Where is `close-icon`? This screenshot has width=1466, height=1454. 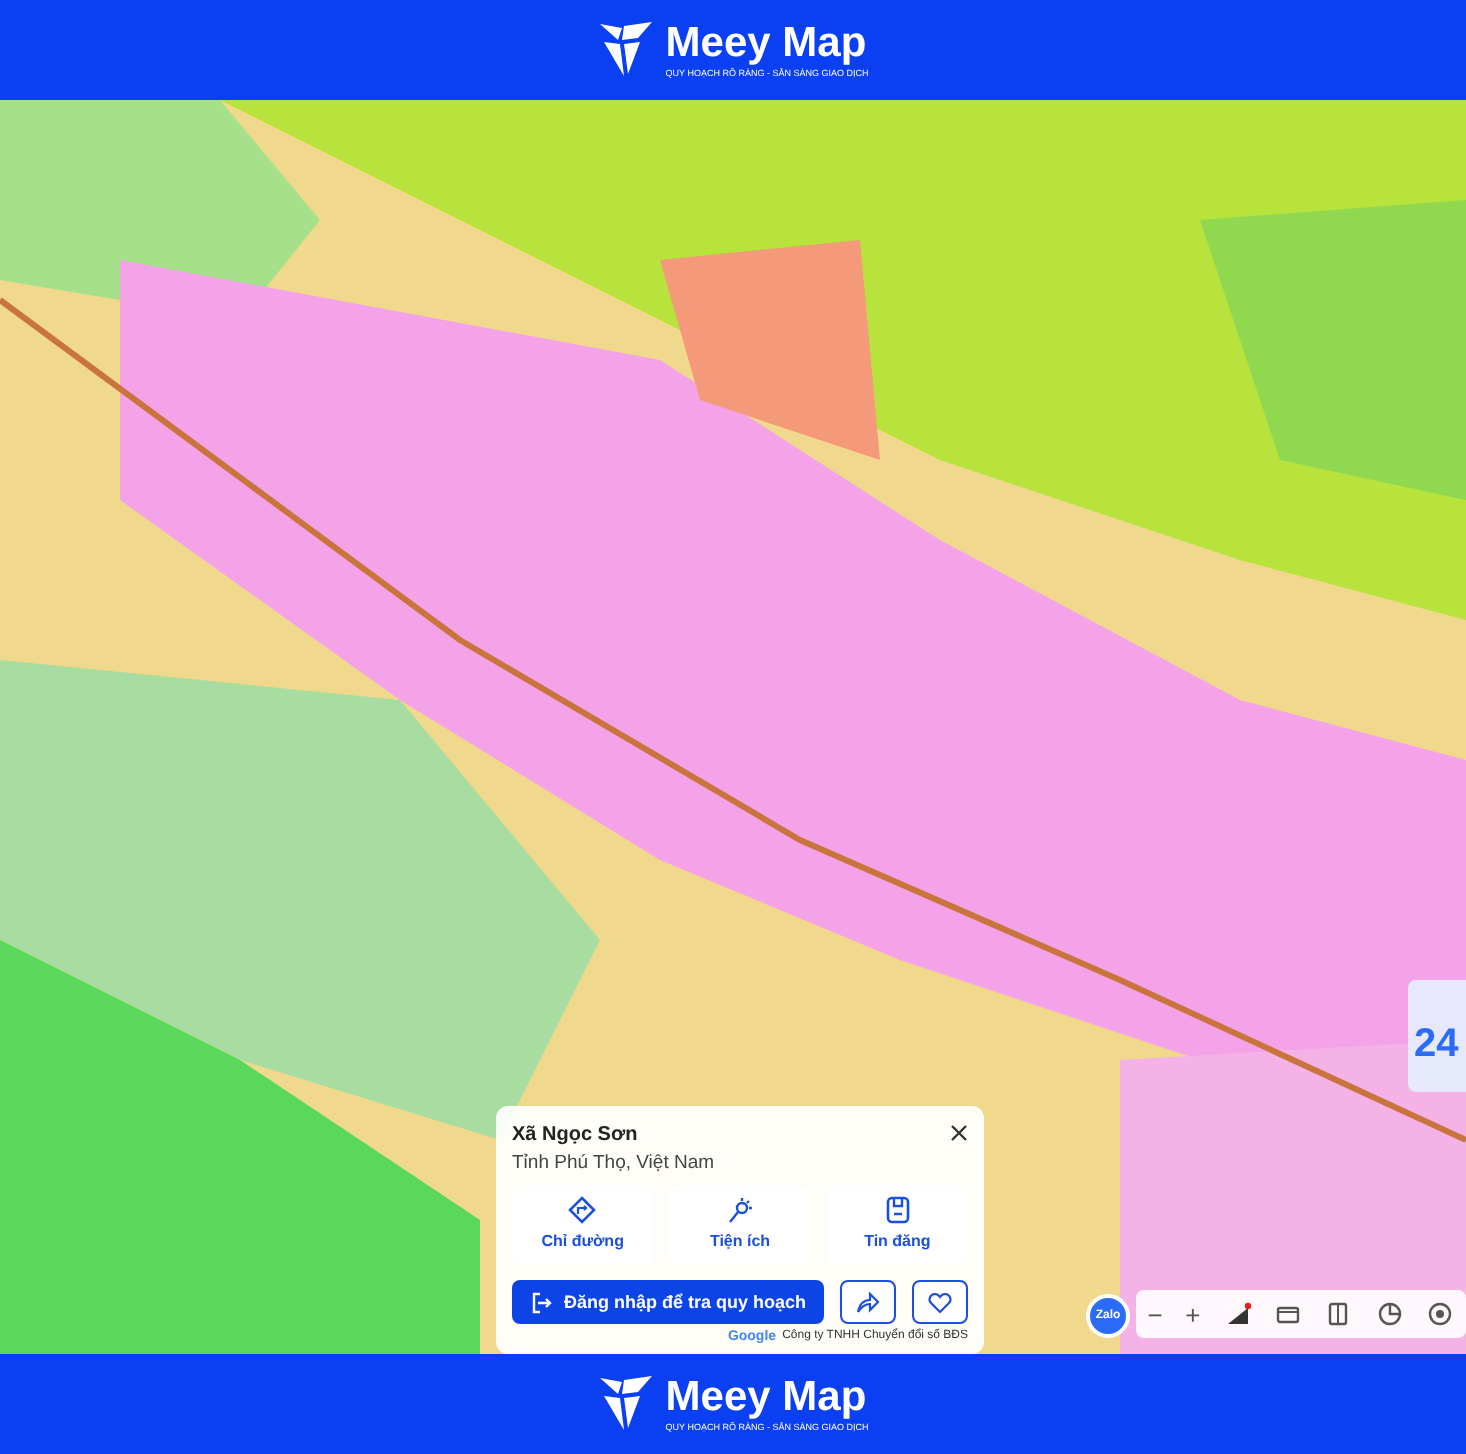
close-icon is located at coordinates (959, 1133).